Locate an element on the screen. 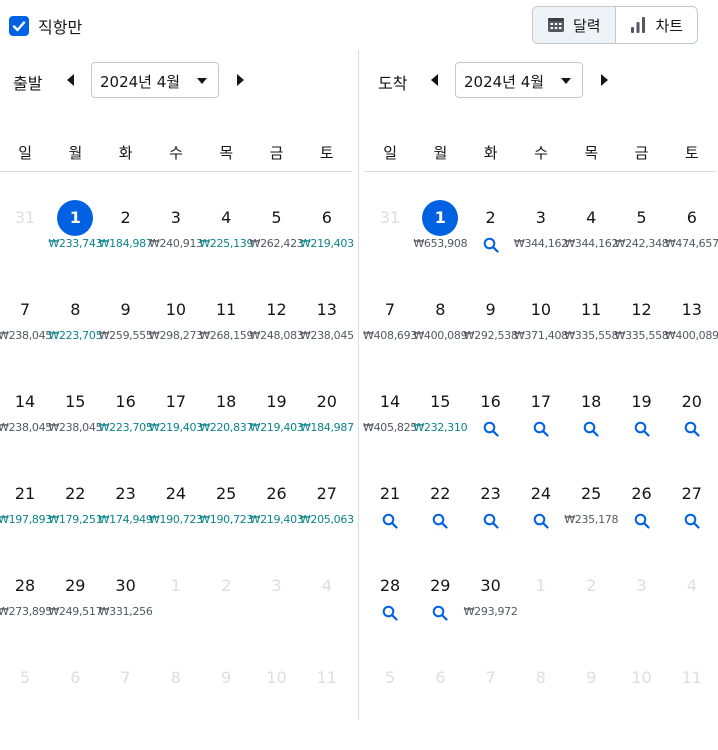 The image size is (718, 750). calendar-day: 27 is located at coordinates (692, 521).